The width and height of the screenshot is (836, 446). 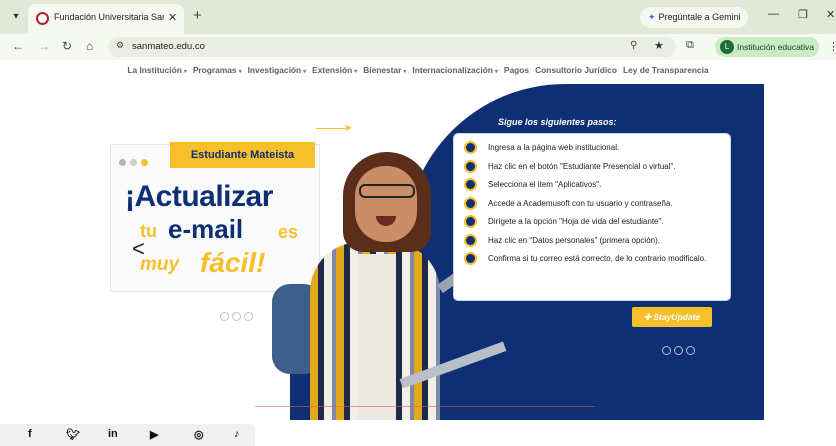 What do you see at coordinates (776, 47) in the screenshot?
I see `profile-label: Institución educativa` at bounding box center [776, 47].